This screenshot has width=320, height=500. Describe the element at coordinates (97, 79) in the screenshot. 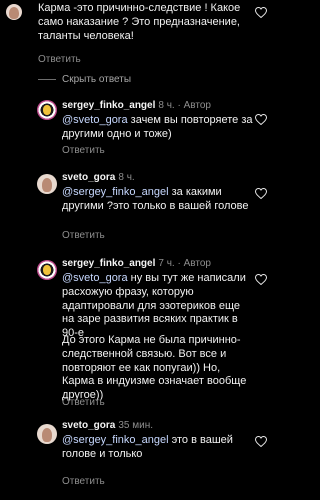

I see `hide-replies-label: Скрыть ответы` at that location.